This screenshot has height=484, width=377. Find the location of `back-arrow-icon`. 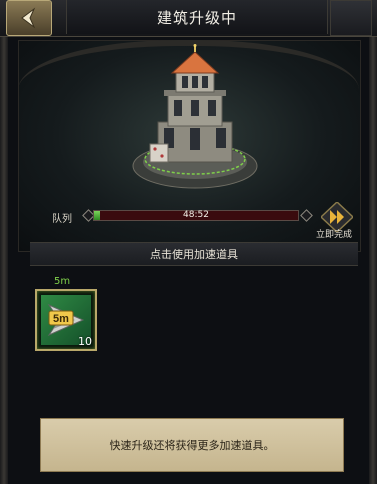

back-arrow-icon is located at coordinates (28, 18).